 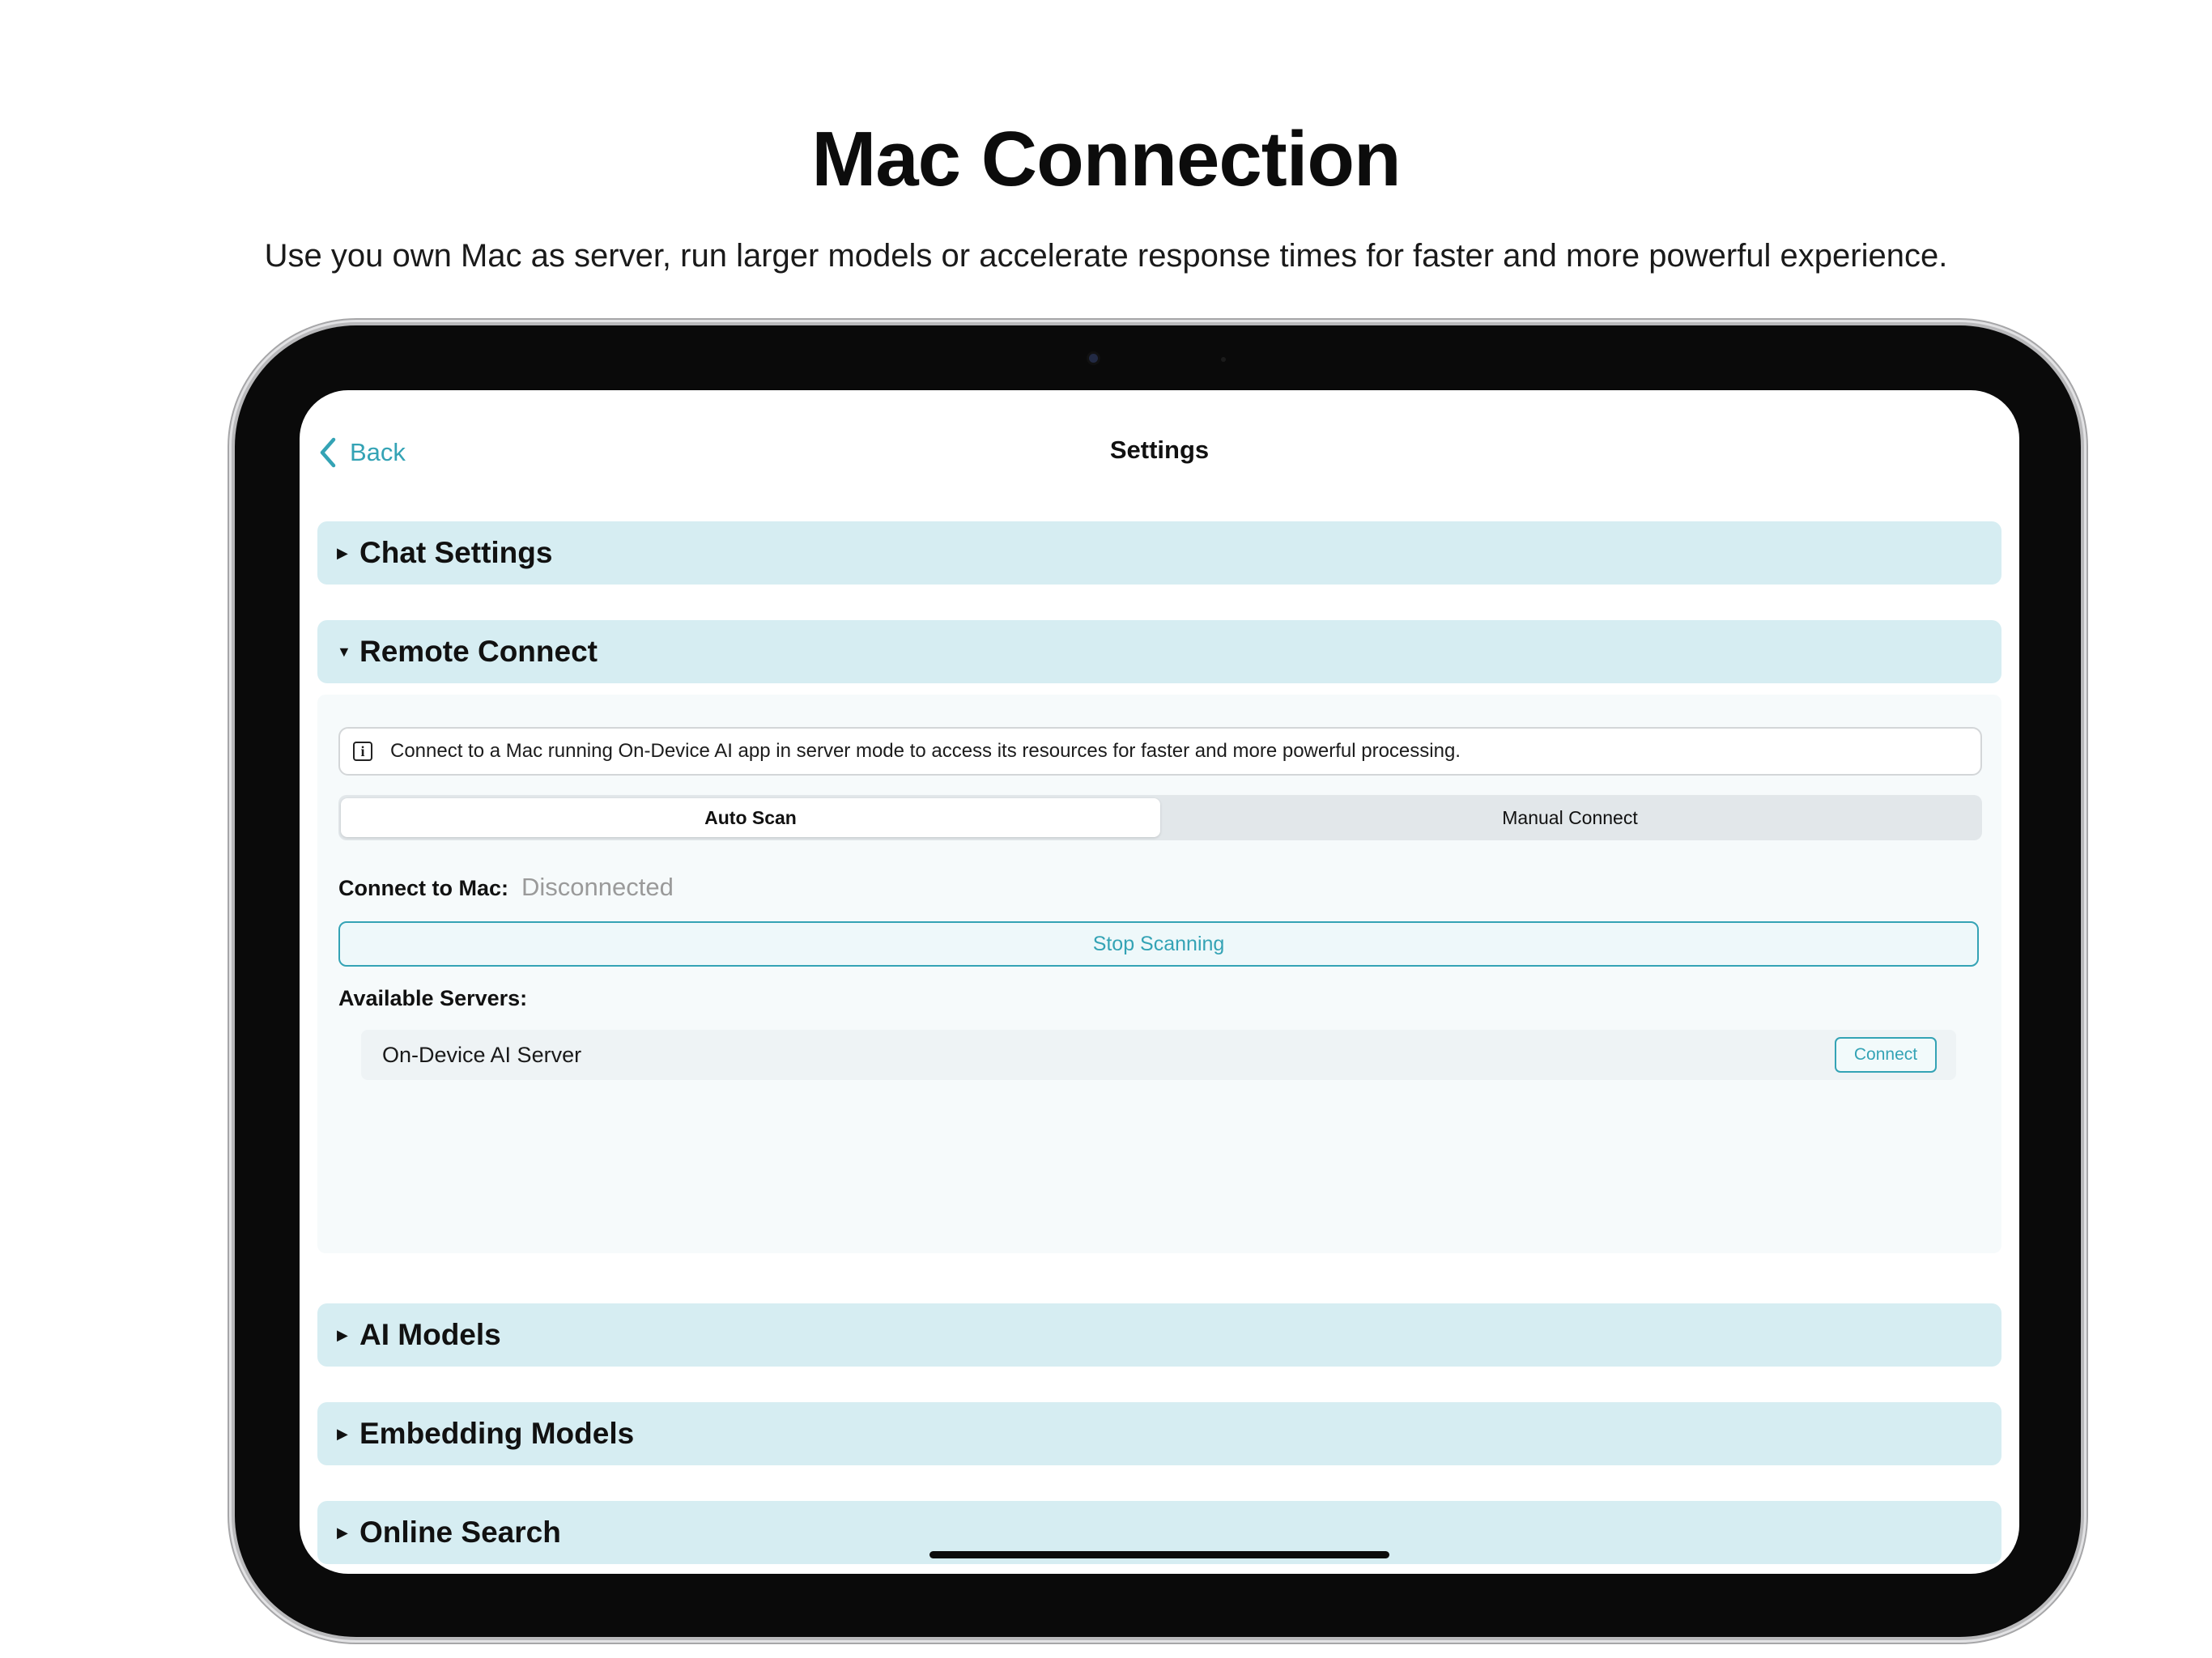 I want to click on connection-status-row: Connect to Mac: Disconnected, so click(x=506, y=887).